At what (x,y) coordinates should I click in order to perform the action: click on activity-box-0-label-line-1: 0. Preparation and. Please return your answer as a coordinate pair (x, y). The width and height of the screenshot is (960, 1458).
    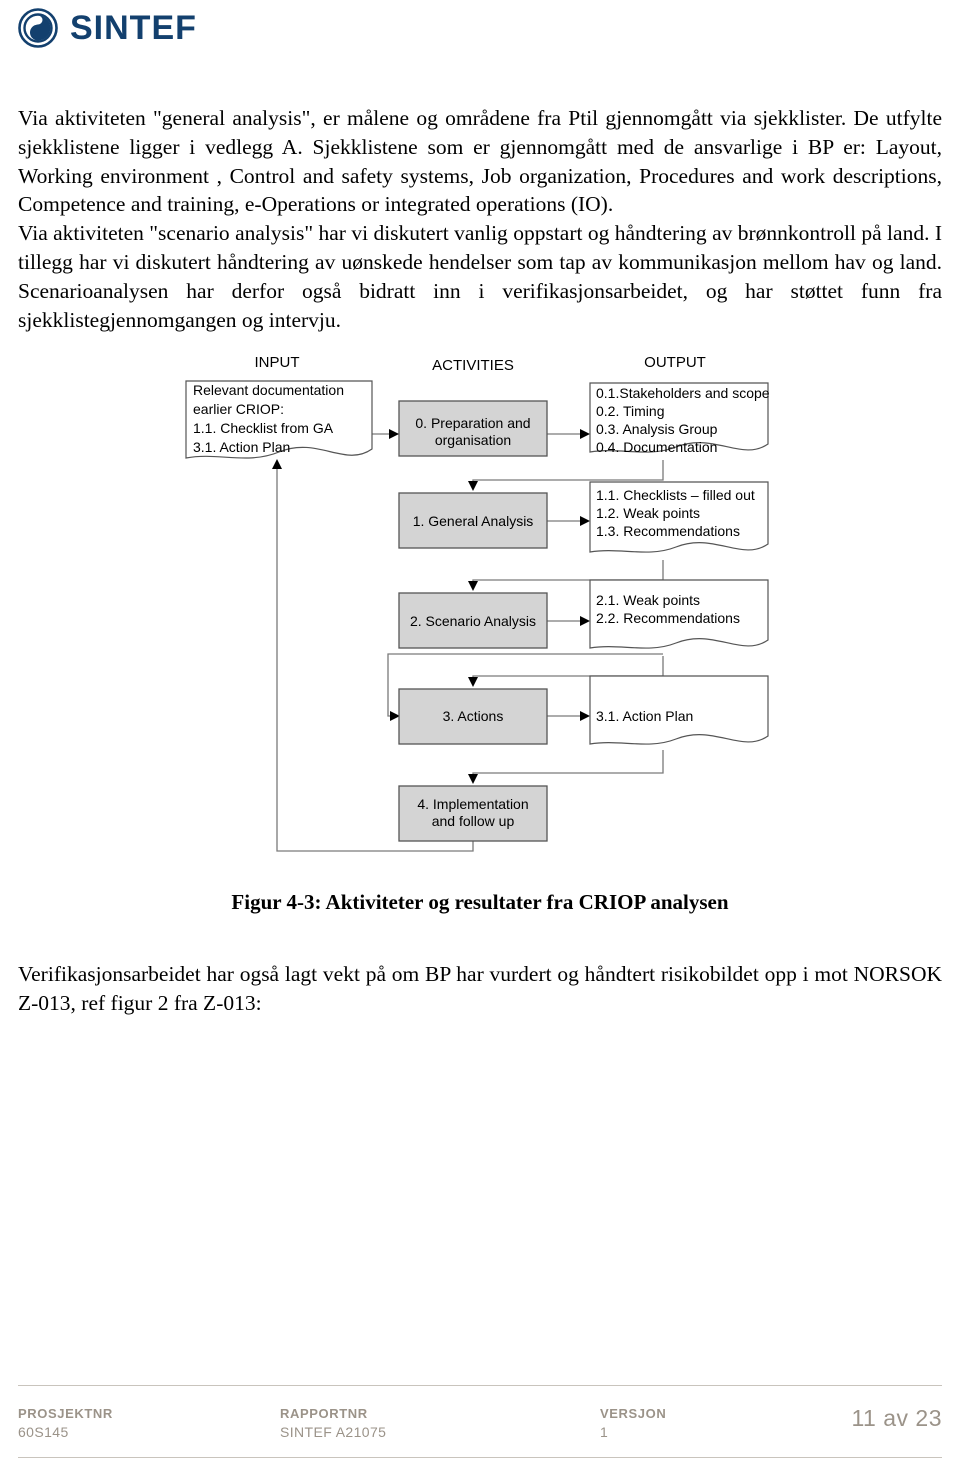
    Looking at the image, I should click on (472, 423).